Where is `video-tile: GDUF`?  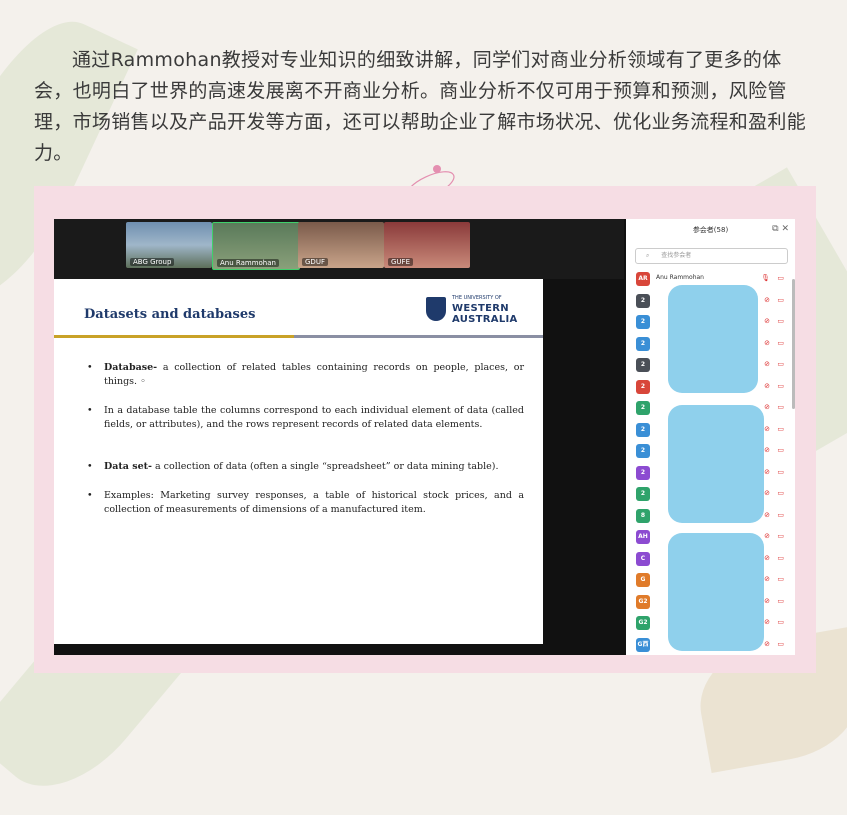 video-tile: GDUF is located at coordinates (341, 245).